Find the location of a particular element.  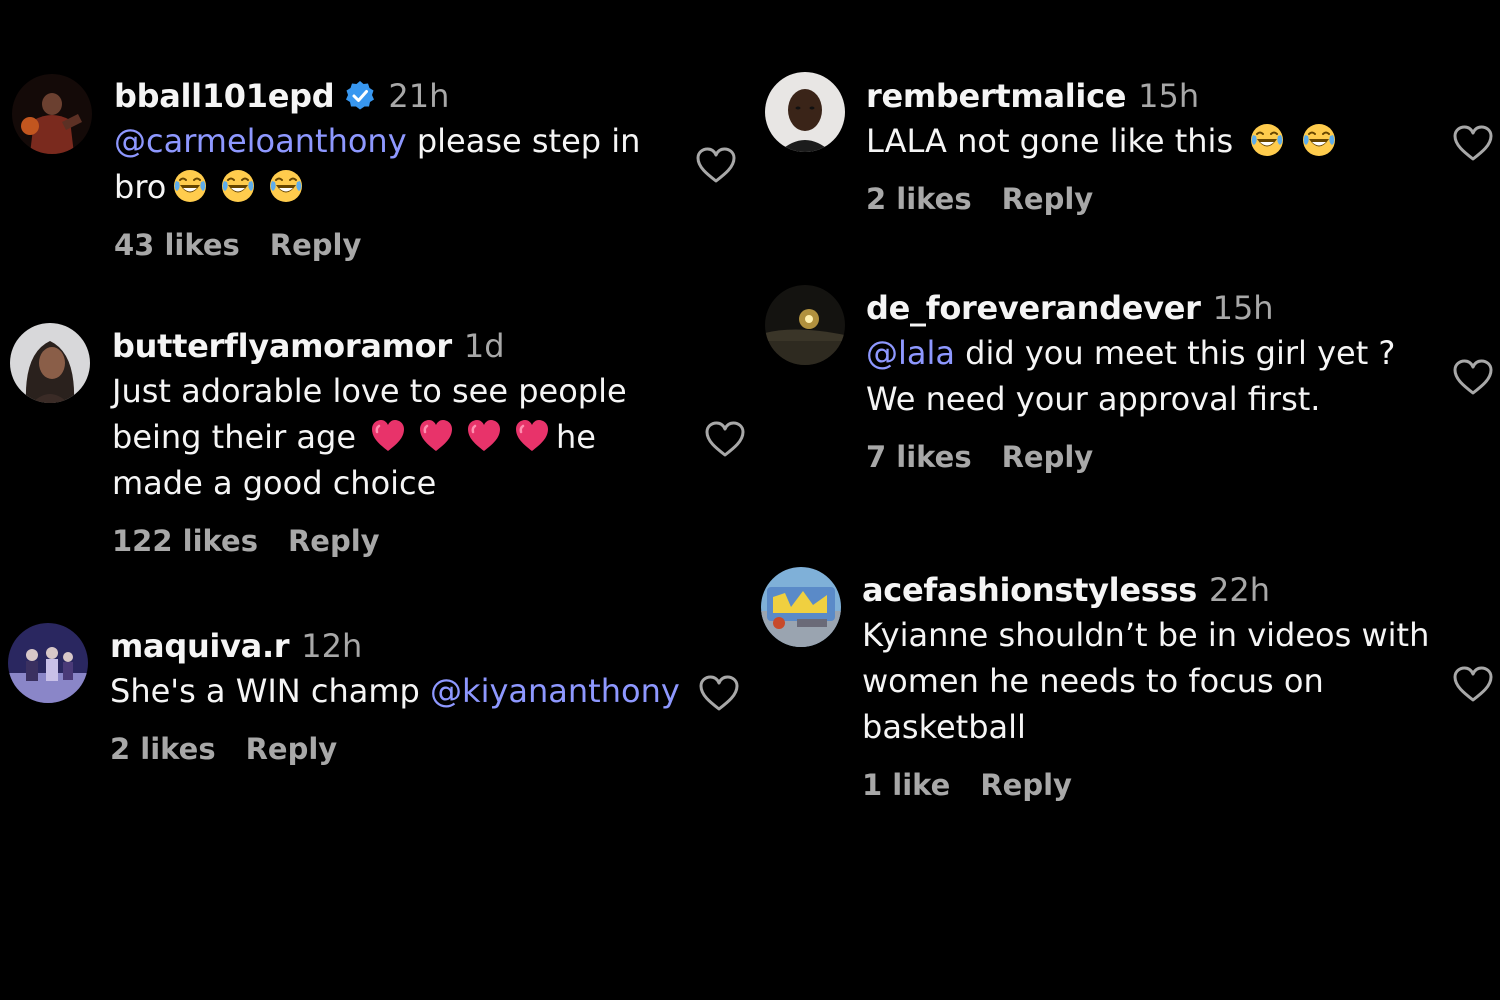

comment-meta: 43 likes Reply is located at coordinates (394, 245).